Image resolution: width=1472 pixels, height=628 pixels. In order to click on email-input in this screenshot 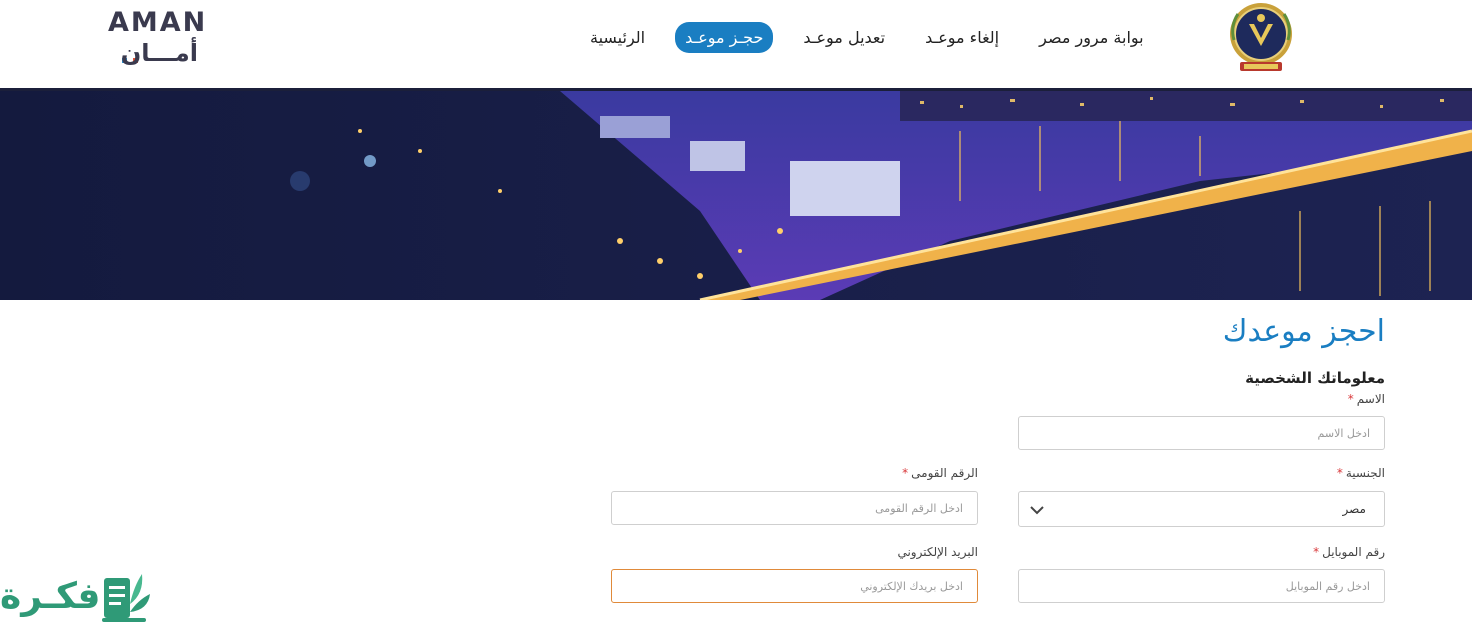, I will do `click(794, 586)`.